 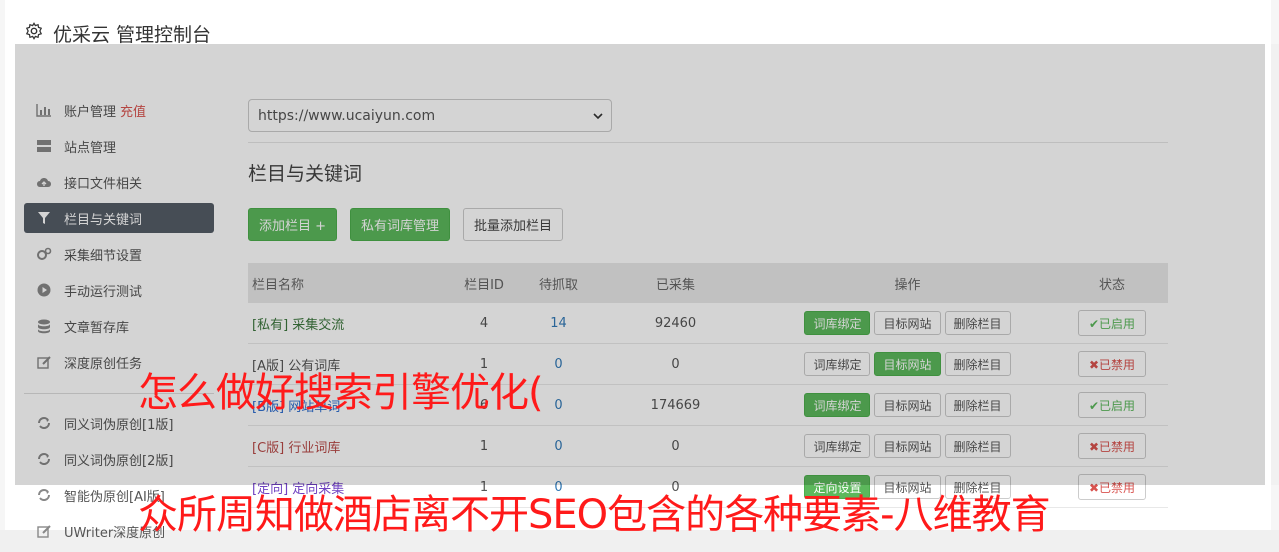 What do you see at coordinates (341, 393) in the screenshot?
I see `headline-line-1: 怎么做好搜索引擎优化(` at bounding box center [341, 393].